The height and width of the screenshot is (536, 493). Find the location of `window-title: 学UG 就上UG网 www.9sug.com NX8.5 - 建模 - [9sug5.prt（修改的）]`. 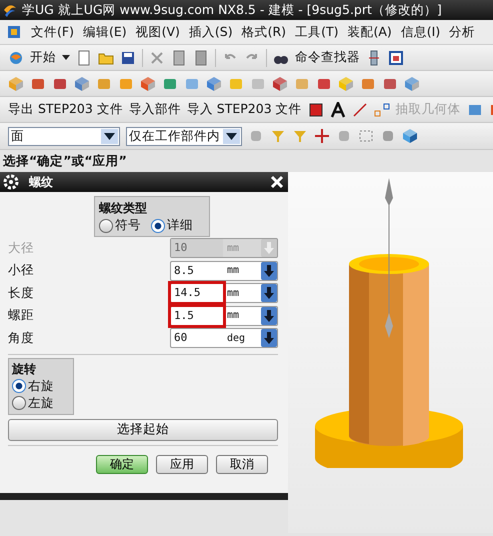

window-title: 学UG 就上UG网 www.9sug.com NX8.5 - 建模 - [9sug5.prt（修改的）] is located at coordinates (232, 10).